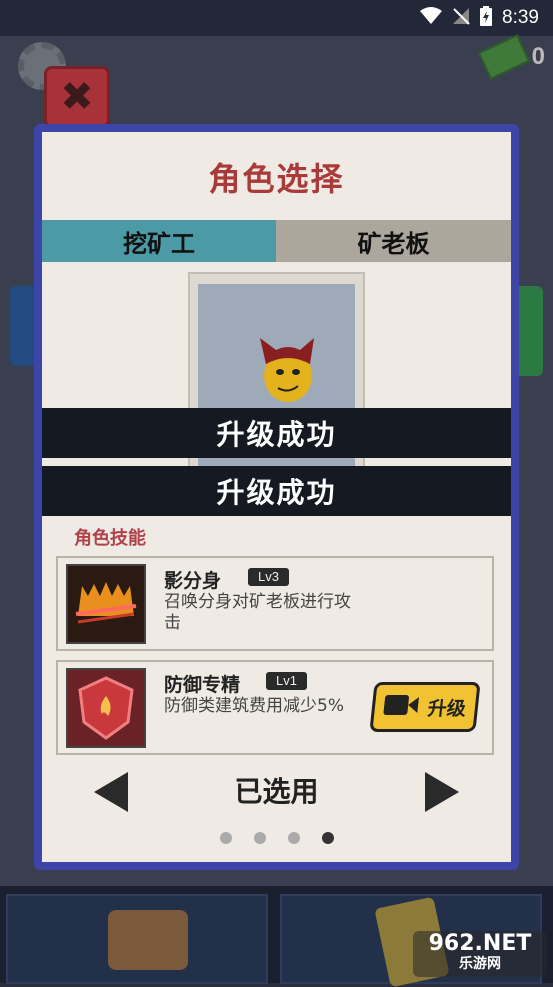  What do you see at coordinates (148, 940) in the screenshot?
I see `gem-basket-icon` at bounding box center [148, 940].